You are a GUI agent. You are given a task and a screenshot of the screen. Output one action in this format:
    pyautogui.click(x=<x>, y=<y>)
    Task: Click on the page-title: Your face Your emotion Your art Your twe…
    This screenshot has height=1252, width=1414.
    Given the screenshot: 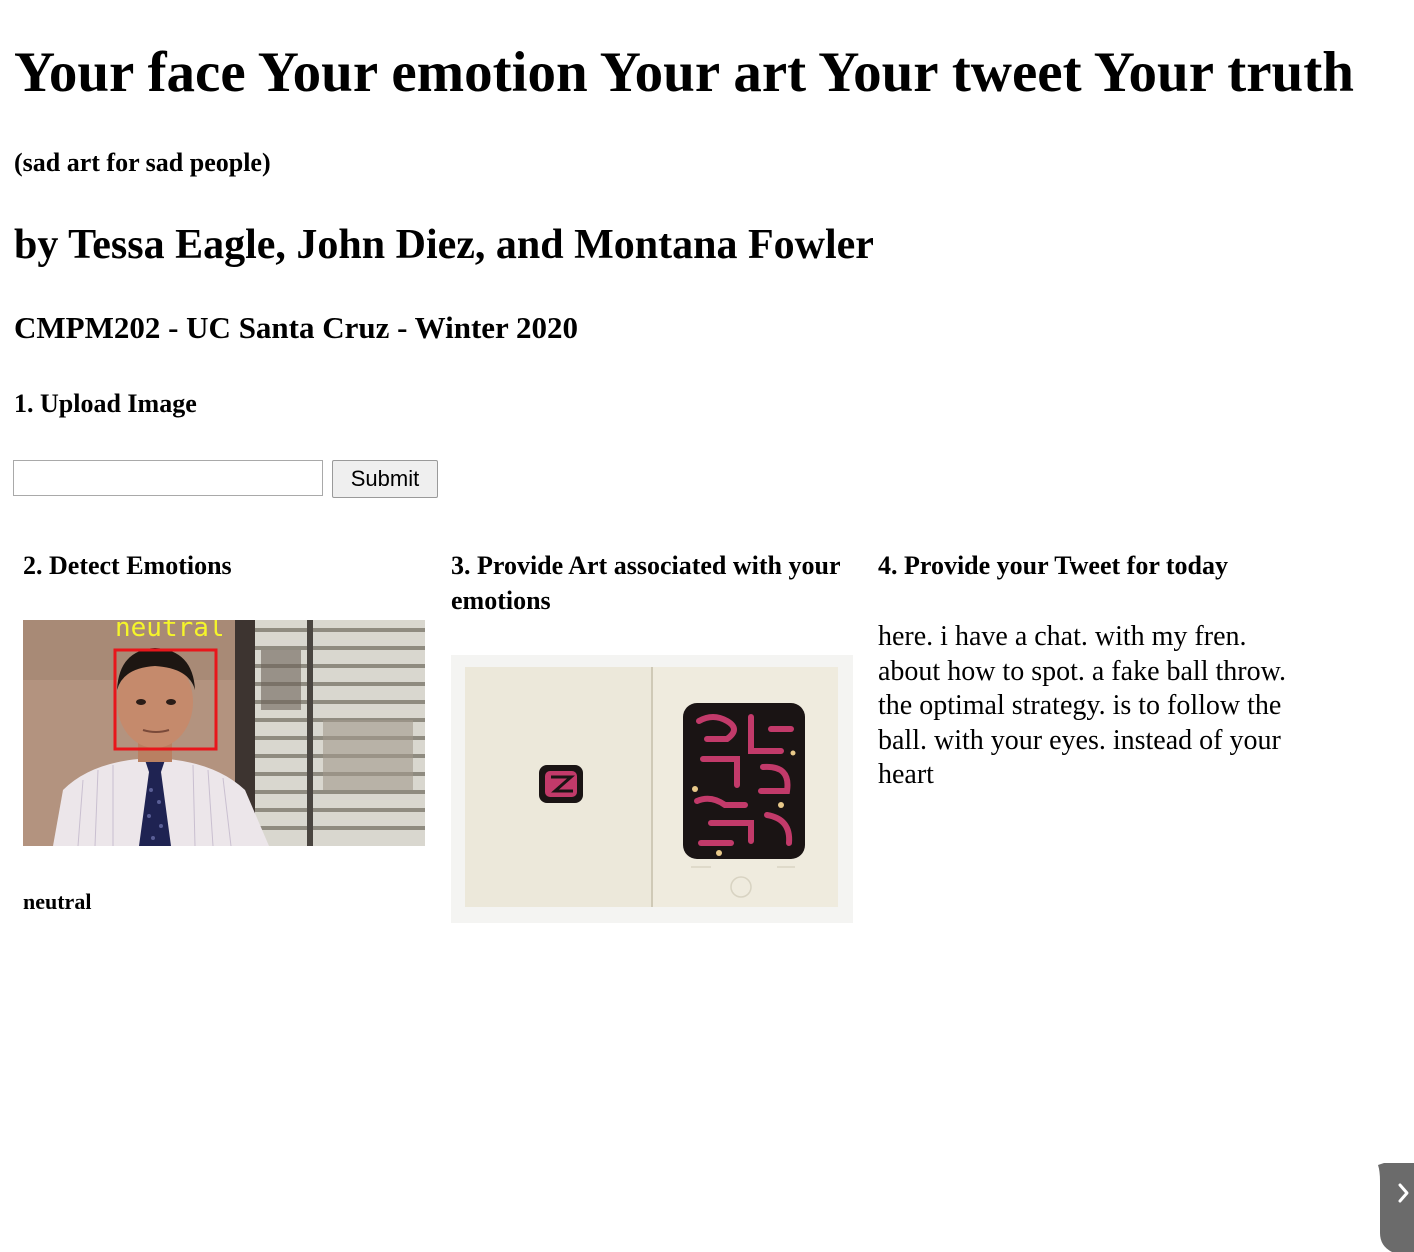 What is the action you would take?
    pyautogui.click(x=684, y=72)
    